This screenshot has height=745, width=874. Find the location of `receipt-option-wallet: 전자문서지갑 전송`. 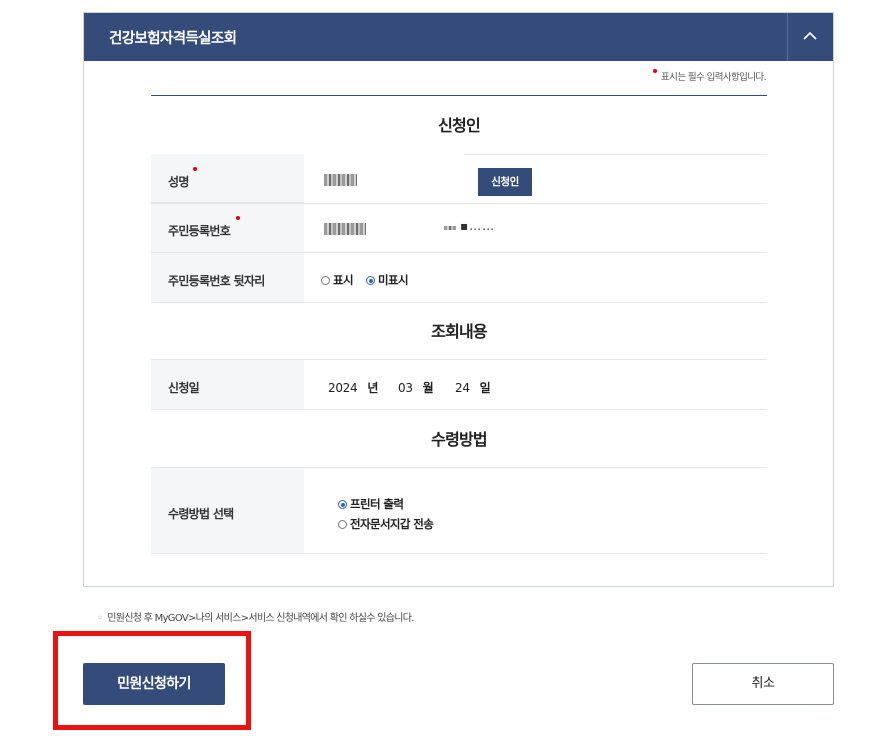

receipt-option-wallet: 전자문서지갑 전송 is located at coordinates (386, 524).